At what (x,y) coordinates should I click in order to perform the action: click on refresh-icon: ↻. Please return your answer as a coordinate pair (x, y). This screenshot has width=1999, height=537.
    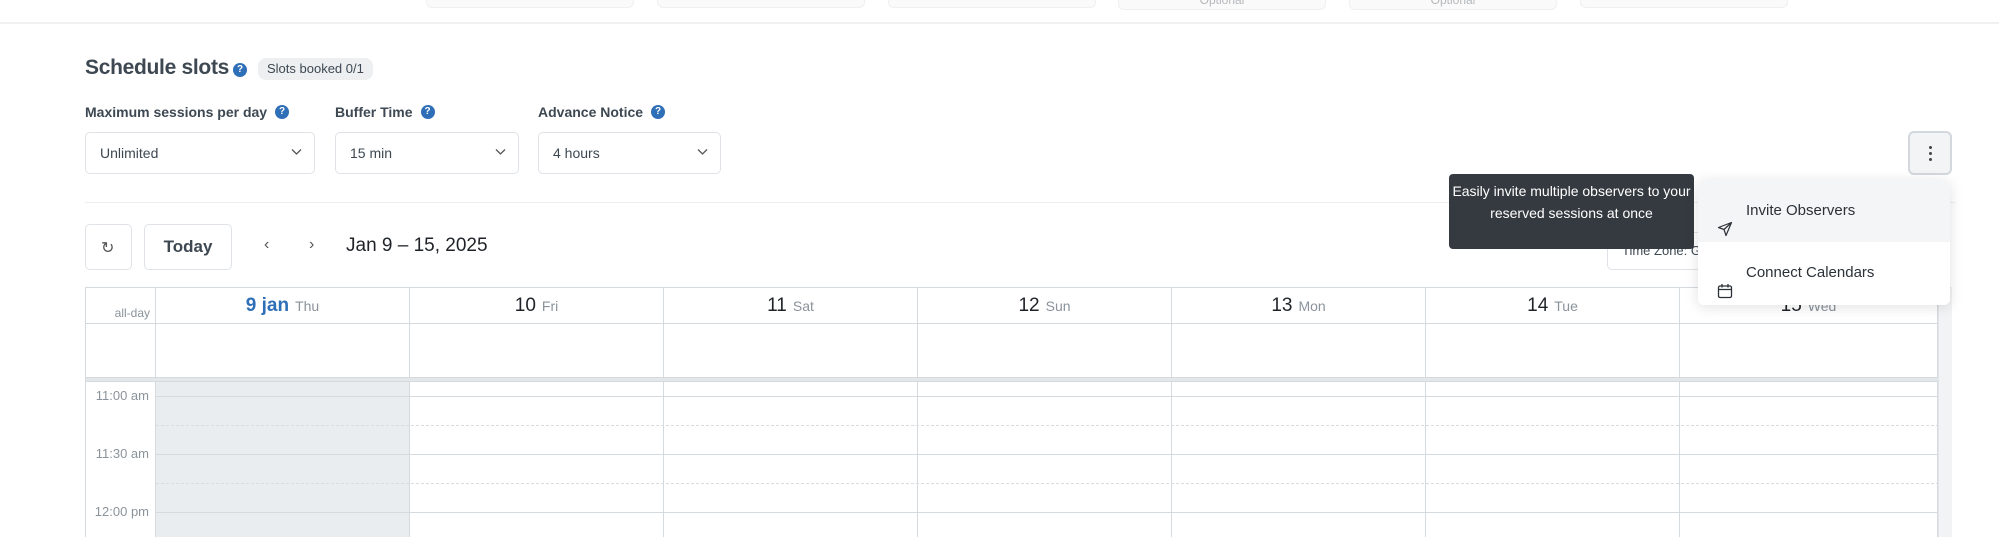
    Looking at the image, I should click on (108, 248).